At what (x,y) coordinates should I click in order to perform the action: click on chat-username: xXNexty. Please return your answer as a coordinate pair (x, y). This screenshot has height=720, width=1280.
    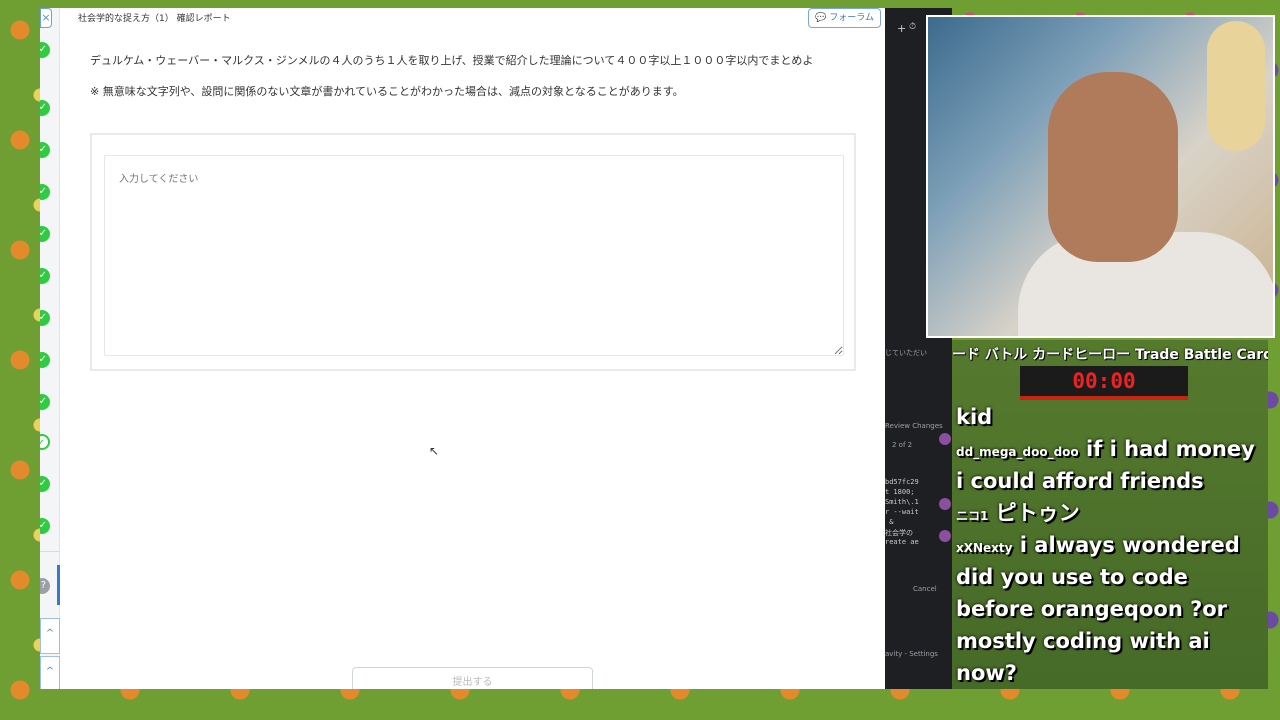
    Looking at the image, I should click on (984, 548).